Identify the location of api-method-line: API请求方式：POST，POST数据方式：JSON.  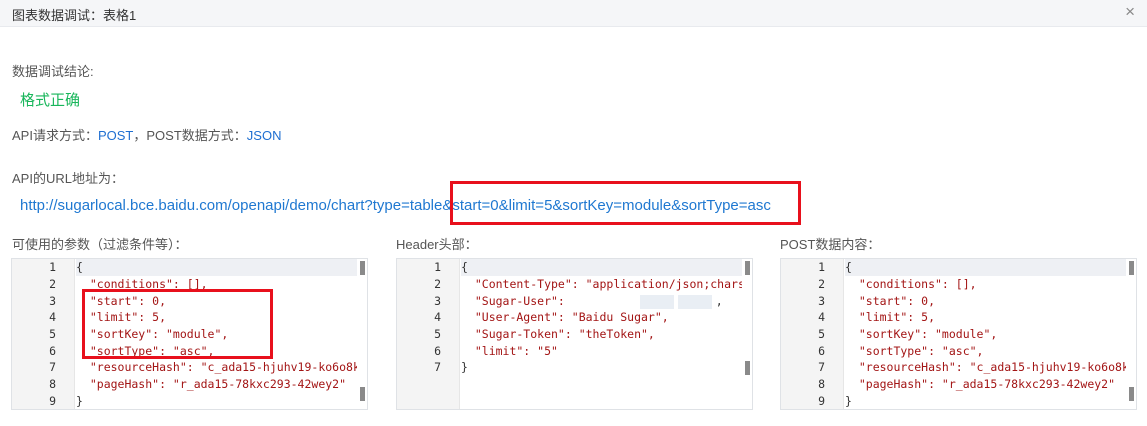
(146, 134).